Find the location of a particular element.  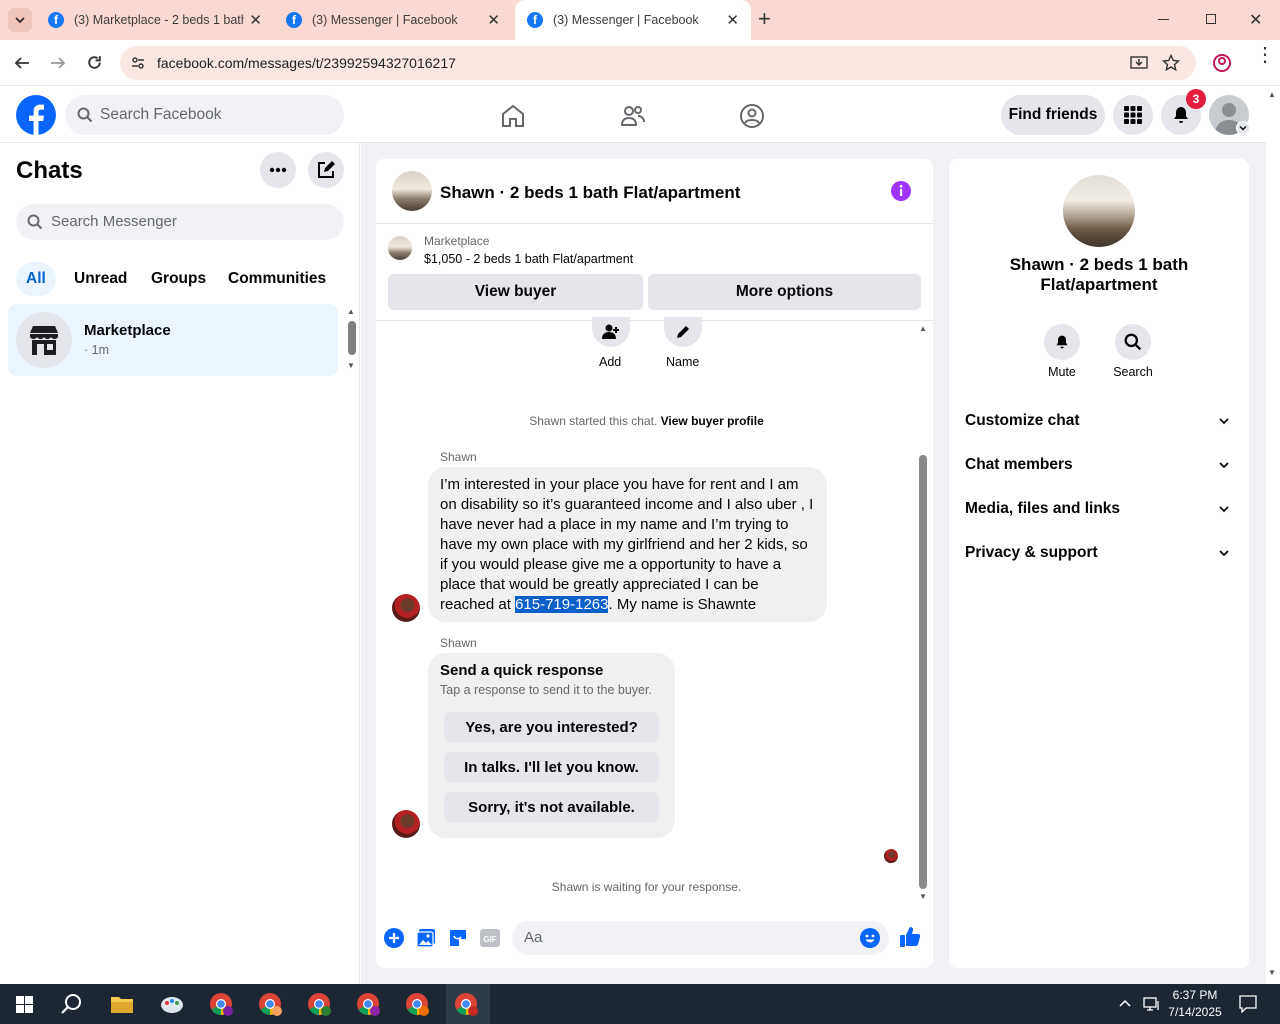

browser-tab-1: f (3) Marketplace - 2 beds 1 bath ✕ is located at coordinates (155, 20).